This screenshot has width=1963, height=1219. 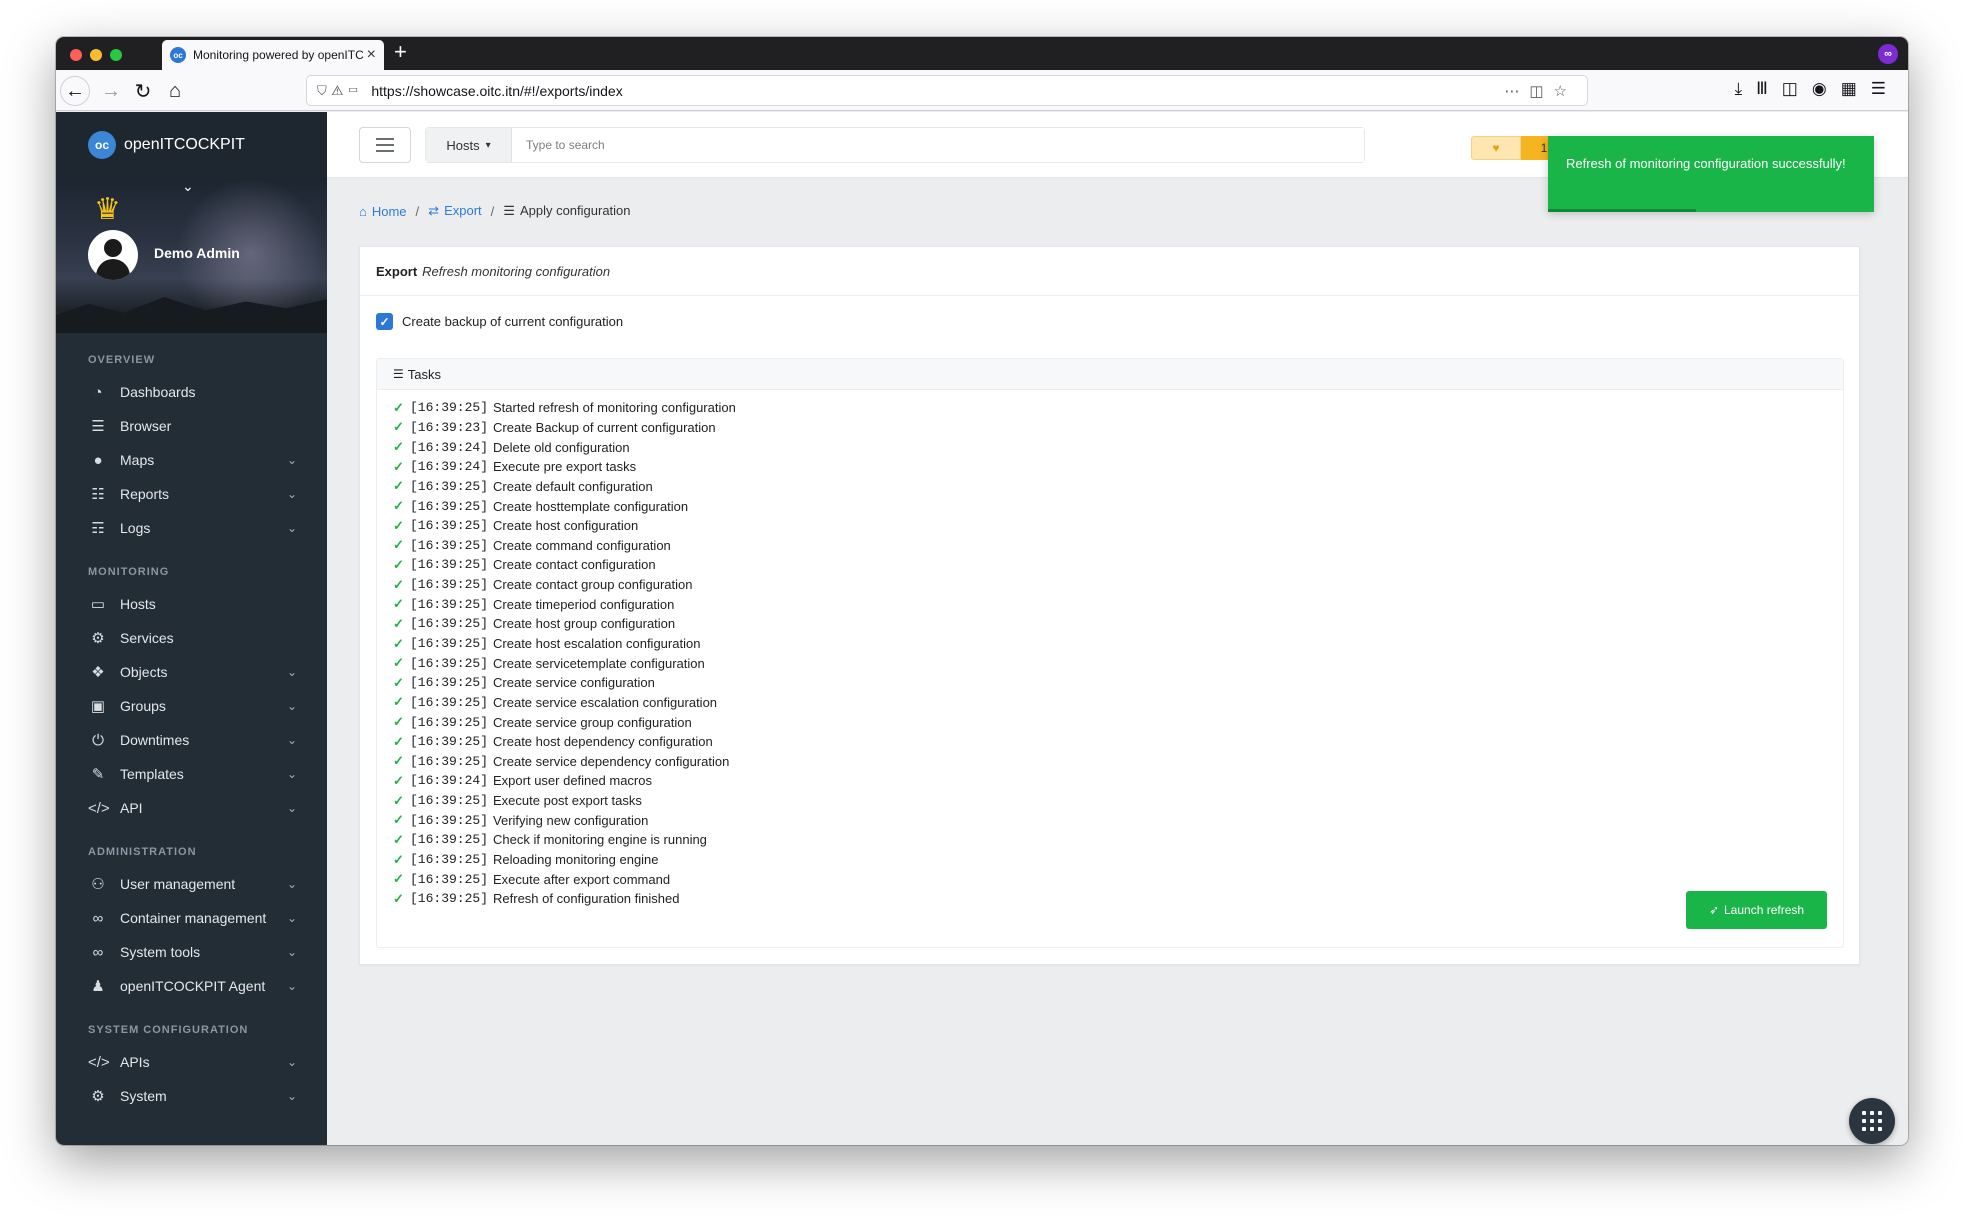 I want to click on breadcrumb-home-link: ⌂ Home, so click(x=383, y=211).